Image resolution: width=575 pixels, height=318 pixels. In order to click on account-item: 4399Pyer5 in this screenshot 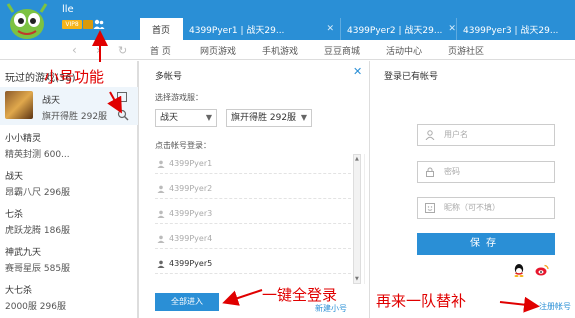, I will do `click(253, 264)`.